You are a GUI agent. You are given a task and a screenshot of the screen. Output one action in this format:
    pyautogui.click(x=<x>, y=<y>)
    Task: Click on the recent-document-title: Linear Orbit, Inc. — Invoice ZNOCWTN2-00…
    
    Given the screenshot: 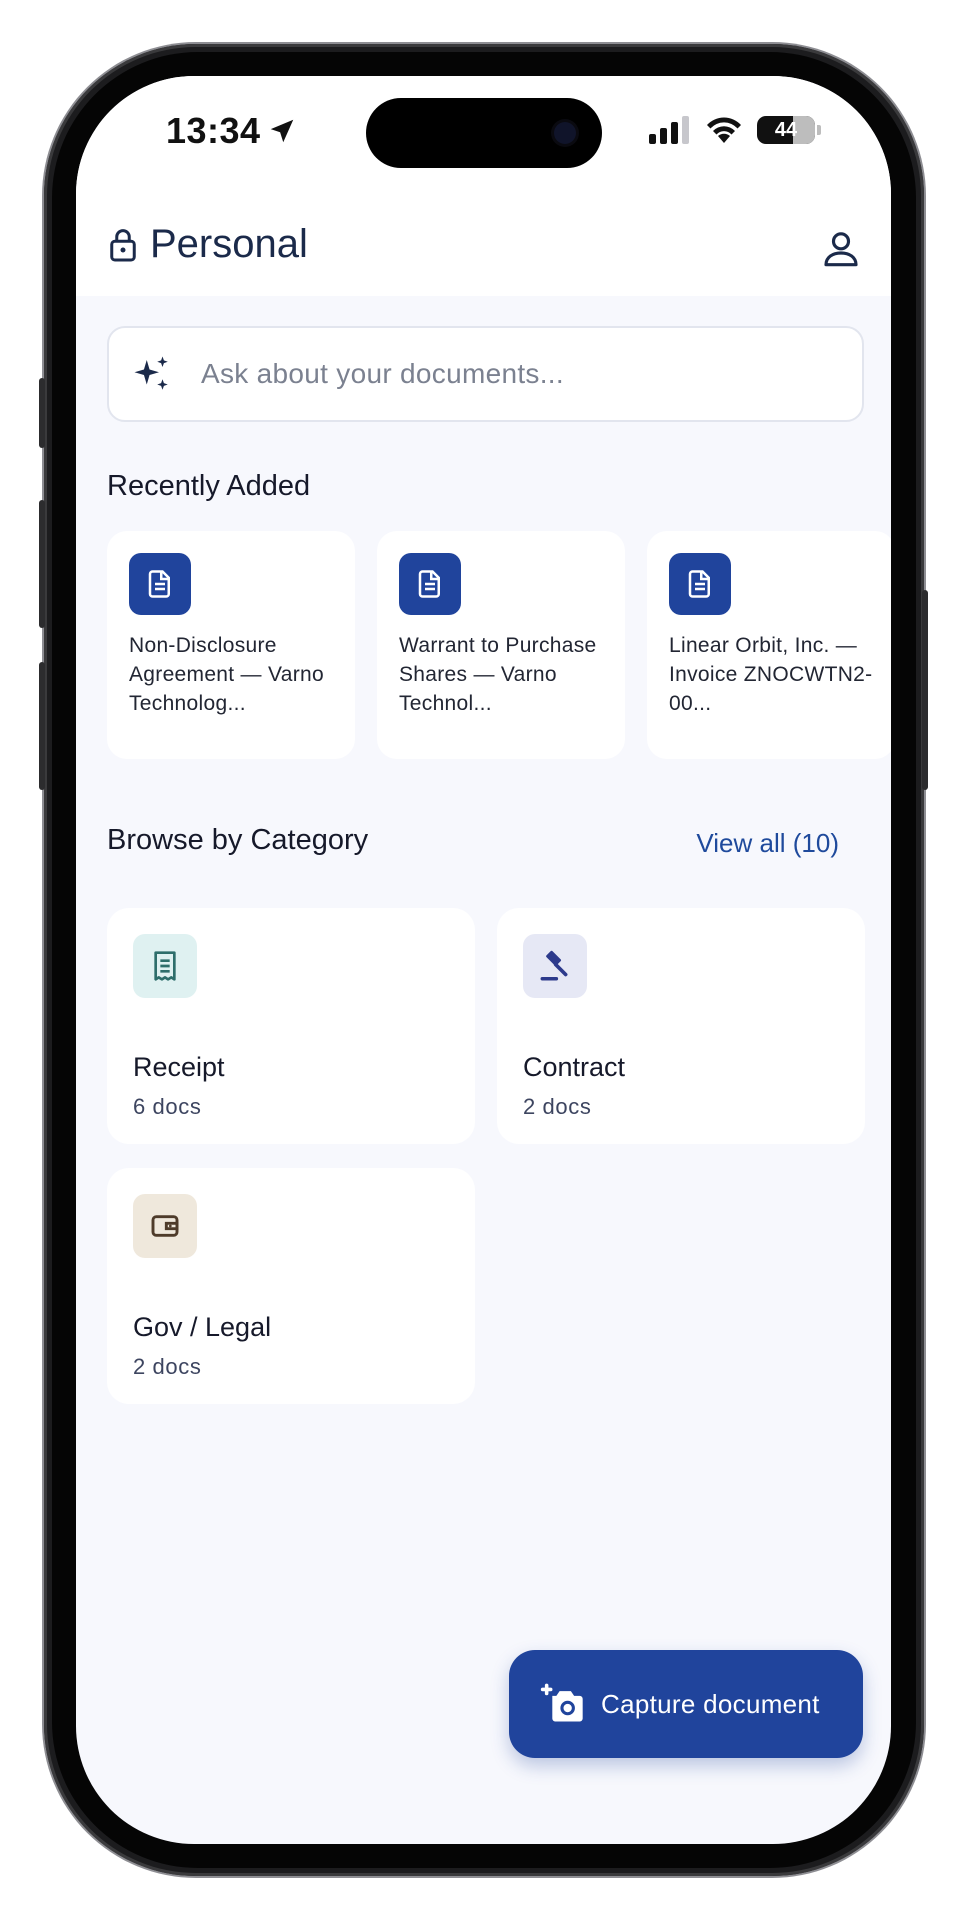 What is the action you would take?
    pyautogui.click(x=771, y=674)
    